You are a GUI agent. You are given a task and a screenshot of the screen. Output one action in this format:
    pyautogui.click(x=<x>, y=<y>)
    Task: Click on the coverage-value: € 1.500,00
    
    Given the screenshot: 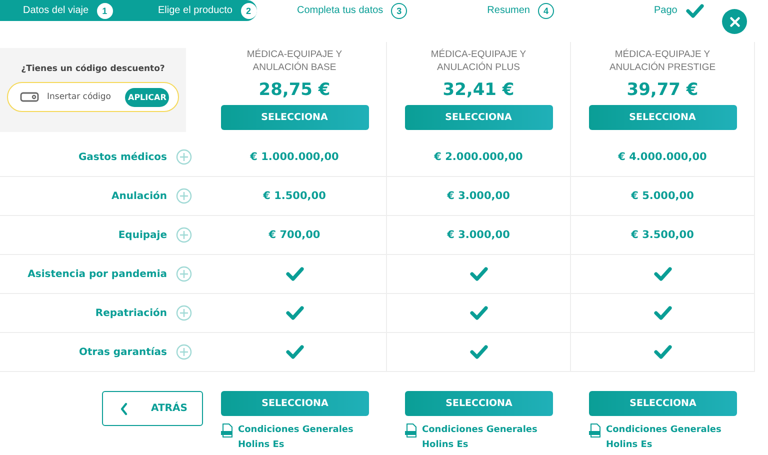 What is the action you would take?
    pyautogui.click(x=294, y=196)
    